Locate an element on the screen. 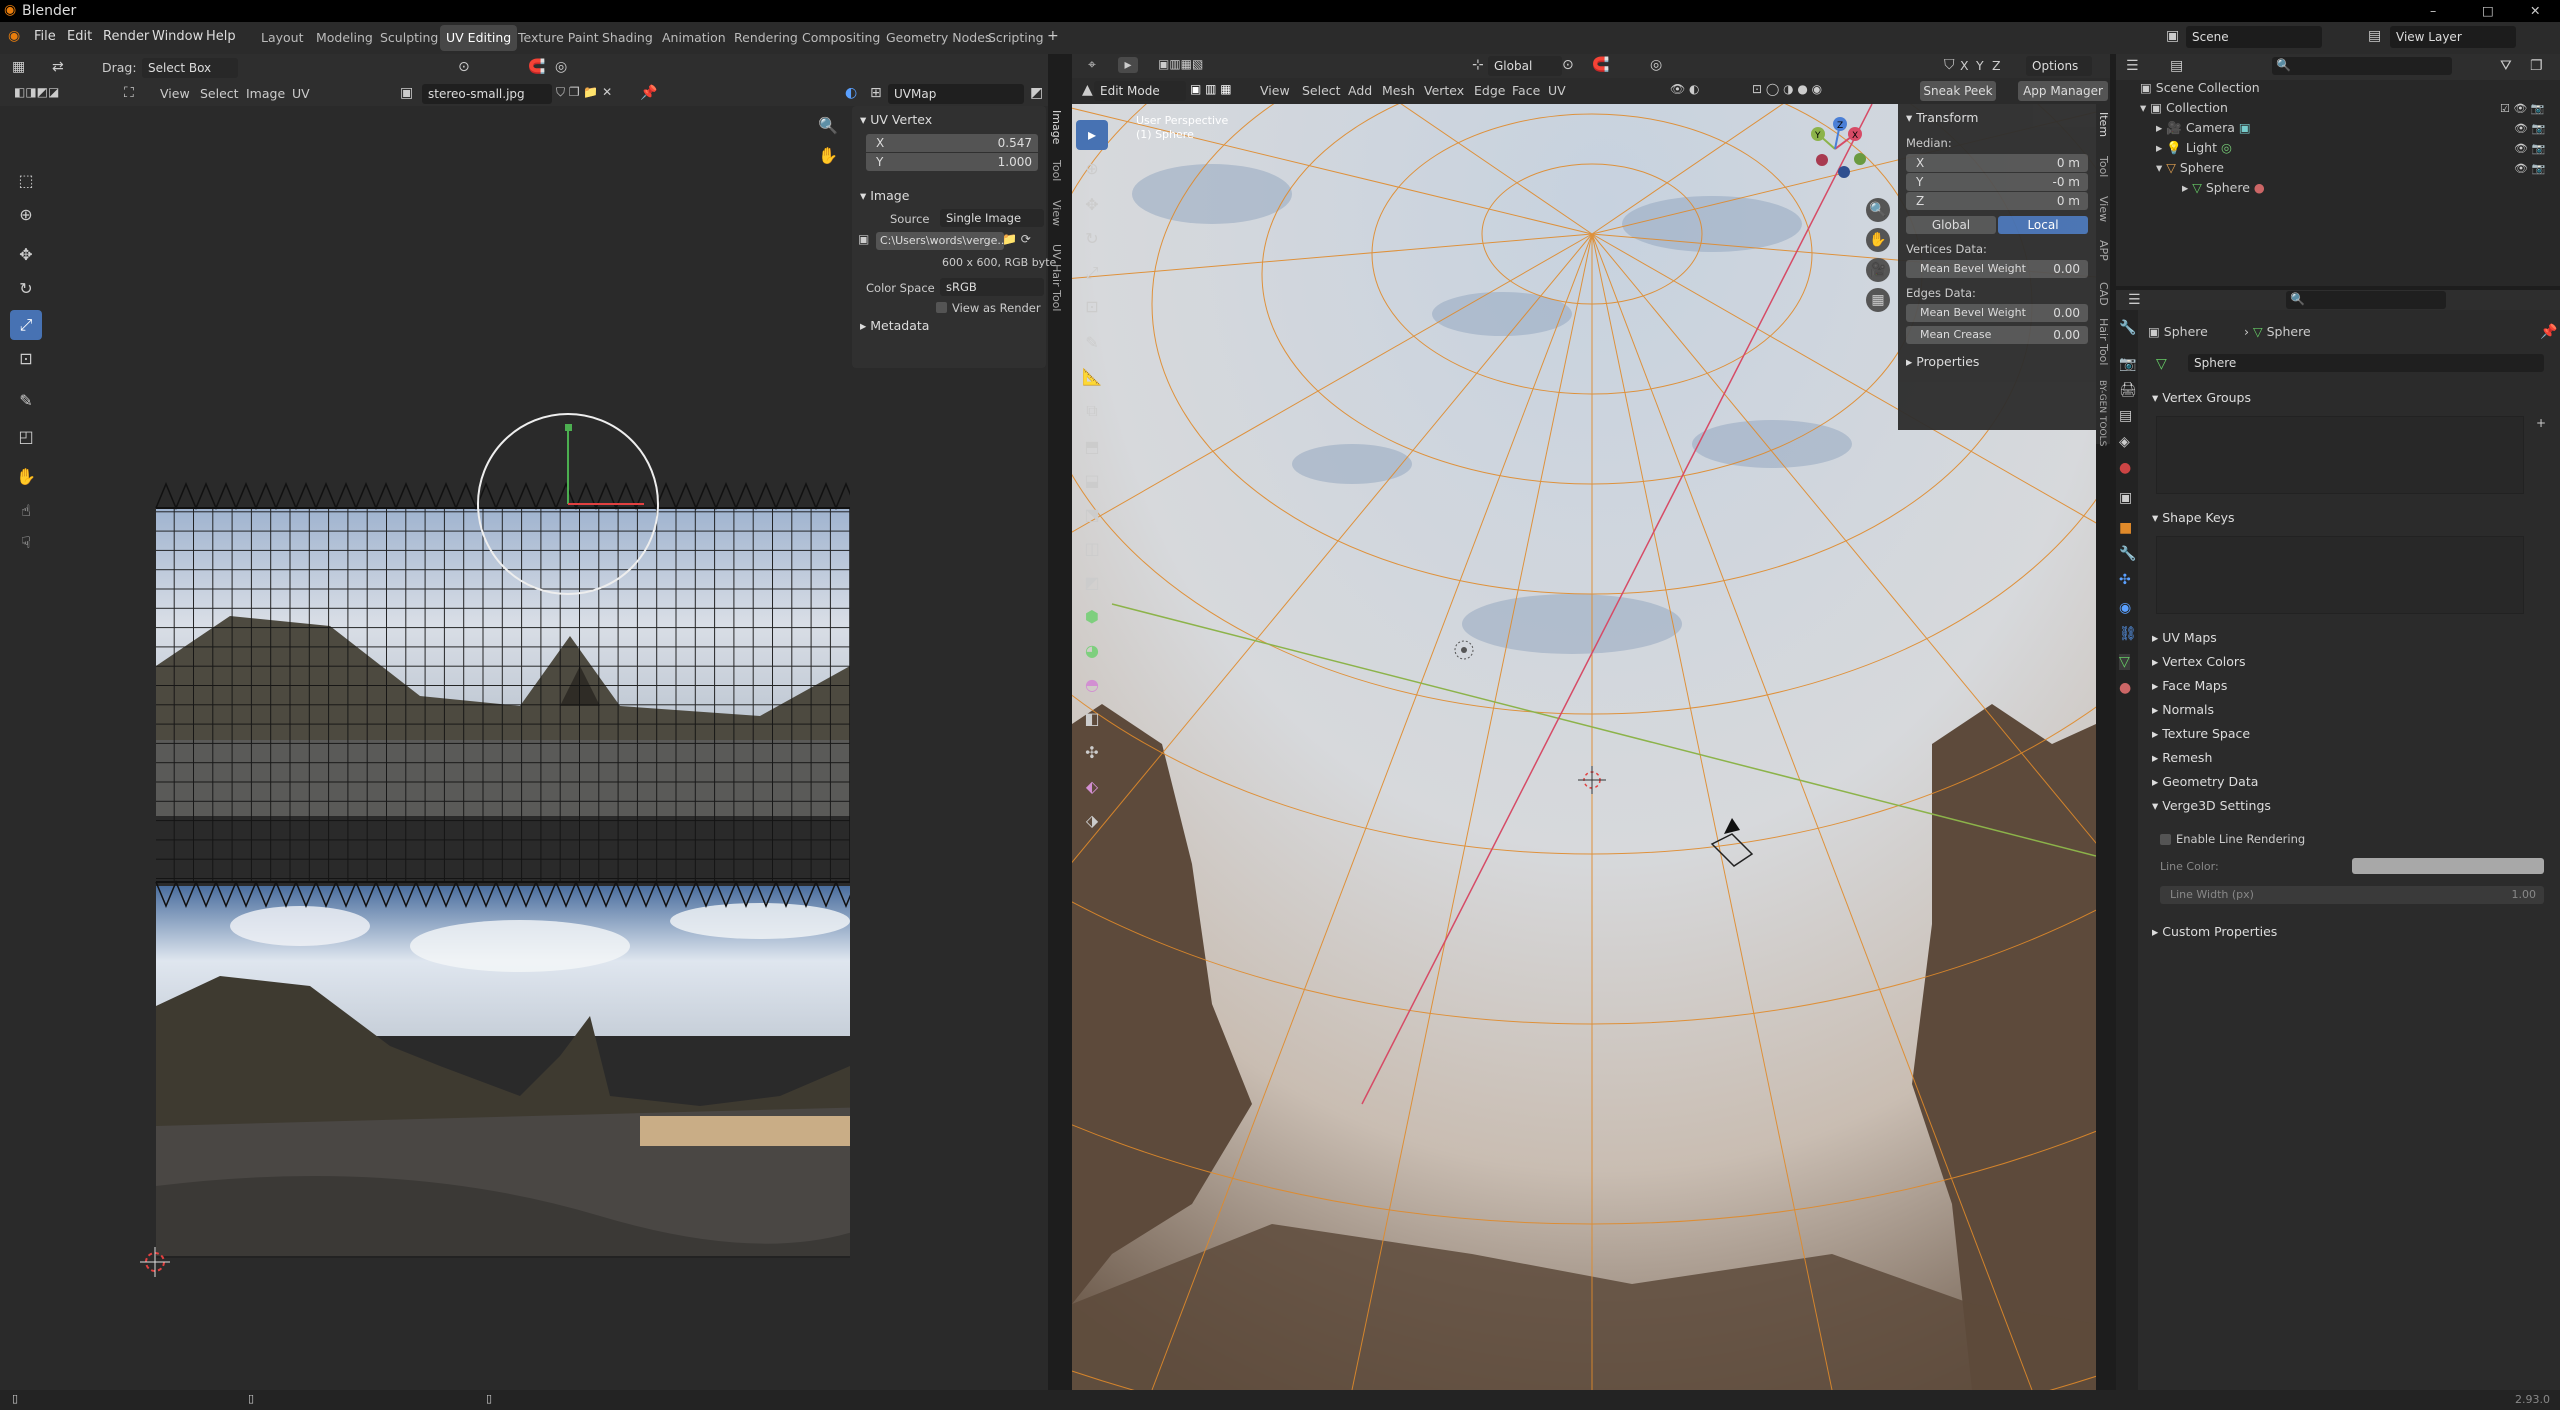  browse-folder-icon: 📁 ⟳ is located at coordinates (1016, 239).